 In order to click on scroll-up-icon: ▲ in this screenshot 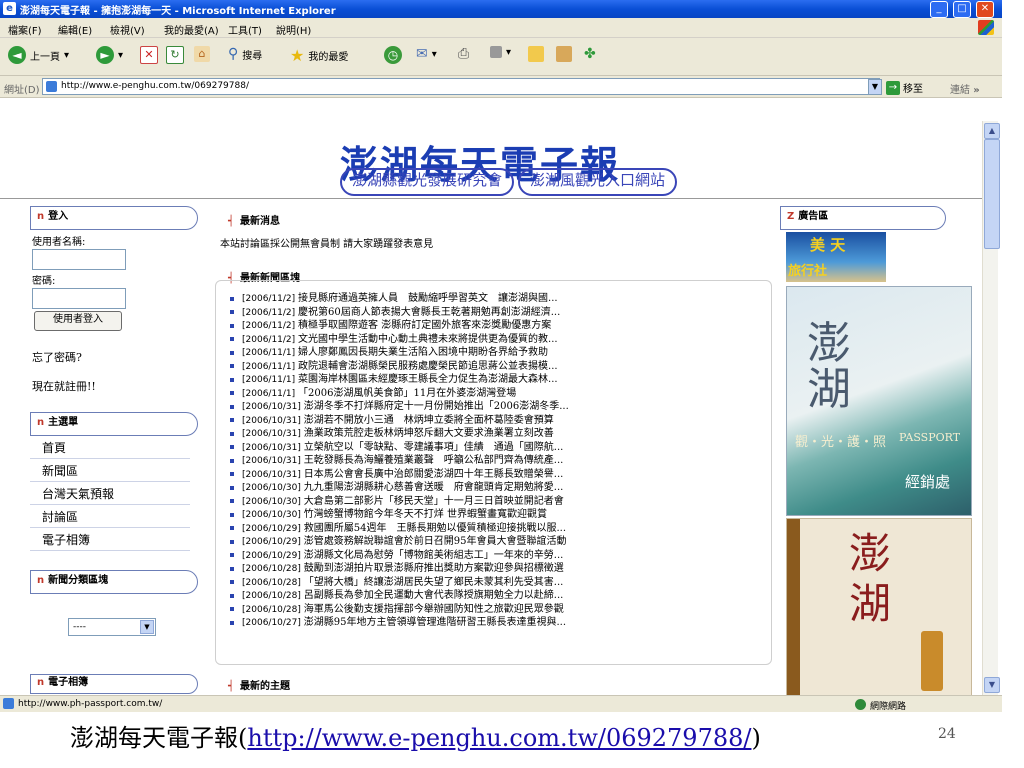, I will do `click(992, 131)`.